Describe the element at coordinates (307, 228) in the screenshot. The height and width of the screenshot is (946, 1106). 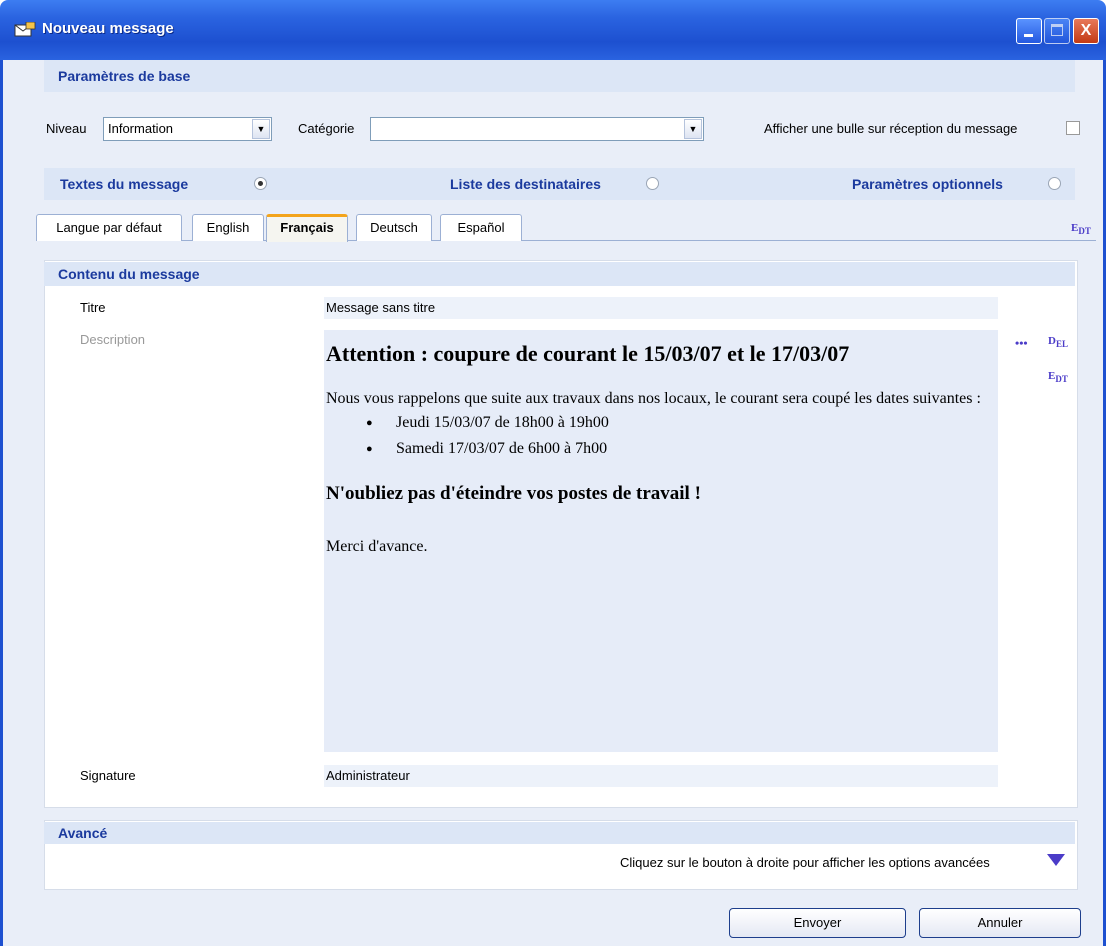
I see `tab-francais: Français` at that location.